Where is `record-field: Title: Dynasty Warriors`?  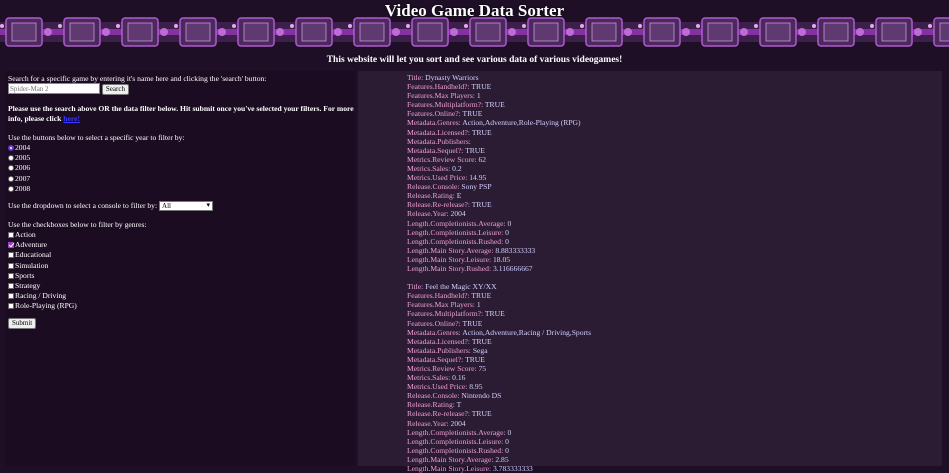 record-field: Title: Dynasty Warriors is located at coordinates (499, 77).